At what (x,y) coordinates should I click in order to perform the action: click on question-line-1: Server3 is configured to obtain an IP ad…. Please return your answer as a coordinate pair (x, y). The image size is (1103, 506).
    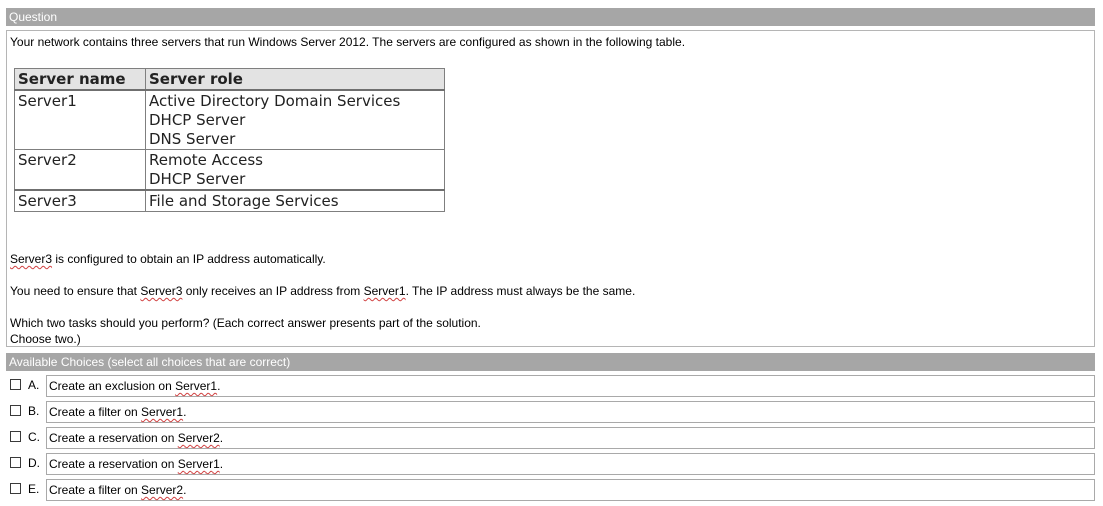
    Looking at the image, I should click on (168, 259).